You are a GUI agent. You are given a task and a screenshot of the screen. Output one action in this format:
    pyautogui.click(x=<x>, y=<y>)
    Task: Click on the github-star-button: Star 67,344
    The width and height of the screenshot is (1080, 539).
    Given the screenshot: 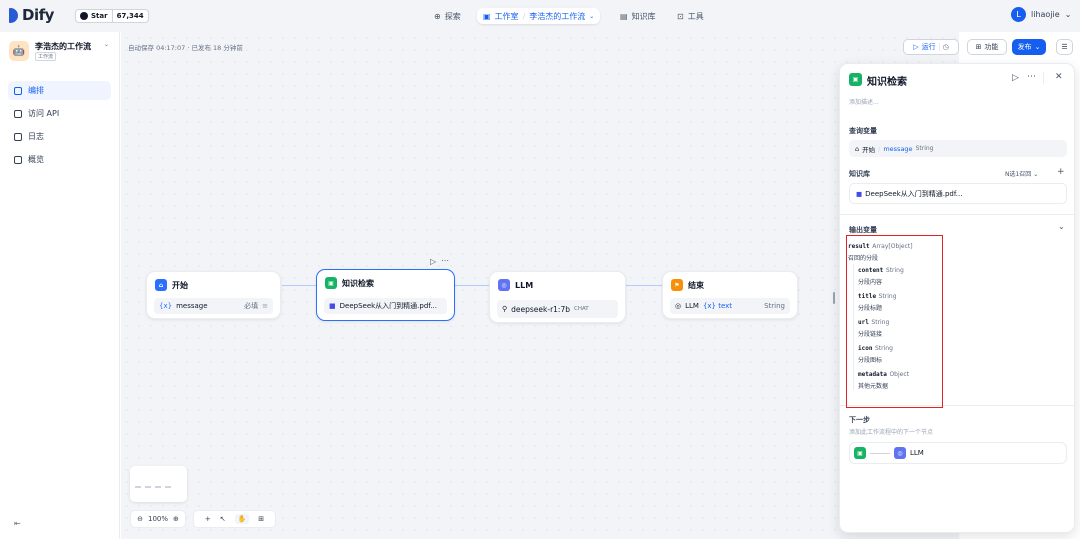 What is the action you would take?
    pyautogui.click(x=112, y=16)
    